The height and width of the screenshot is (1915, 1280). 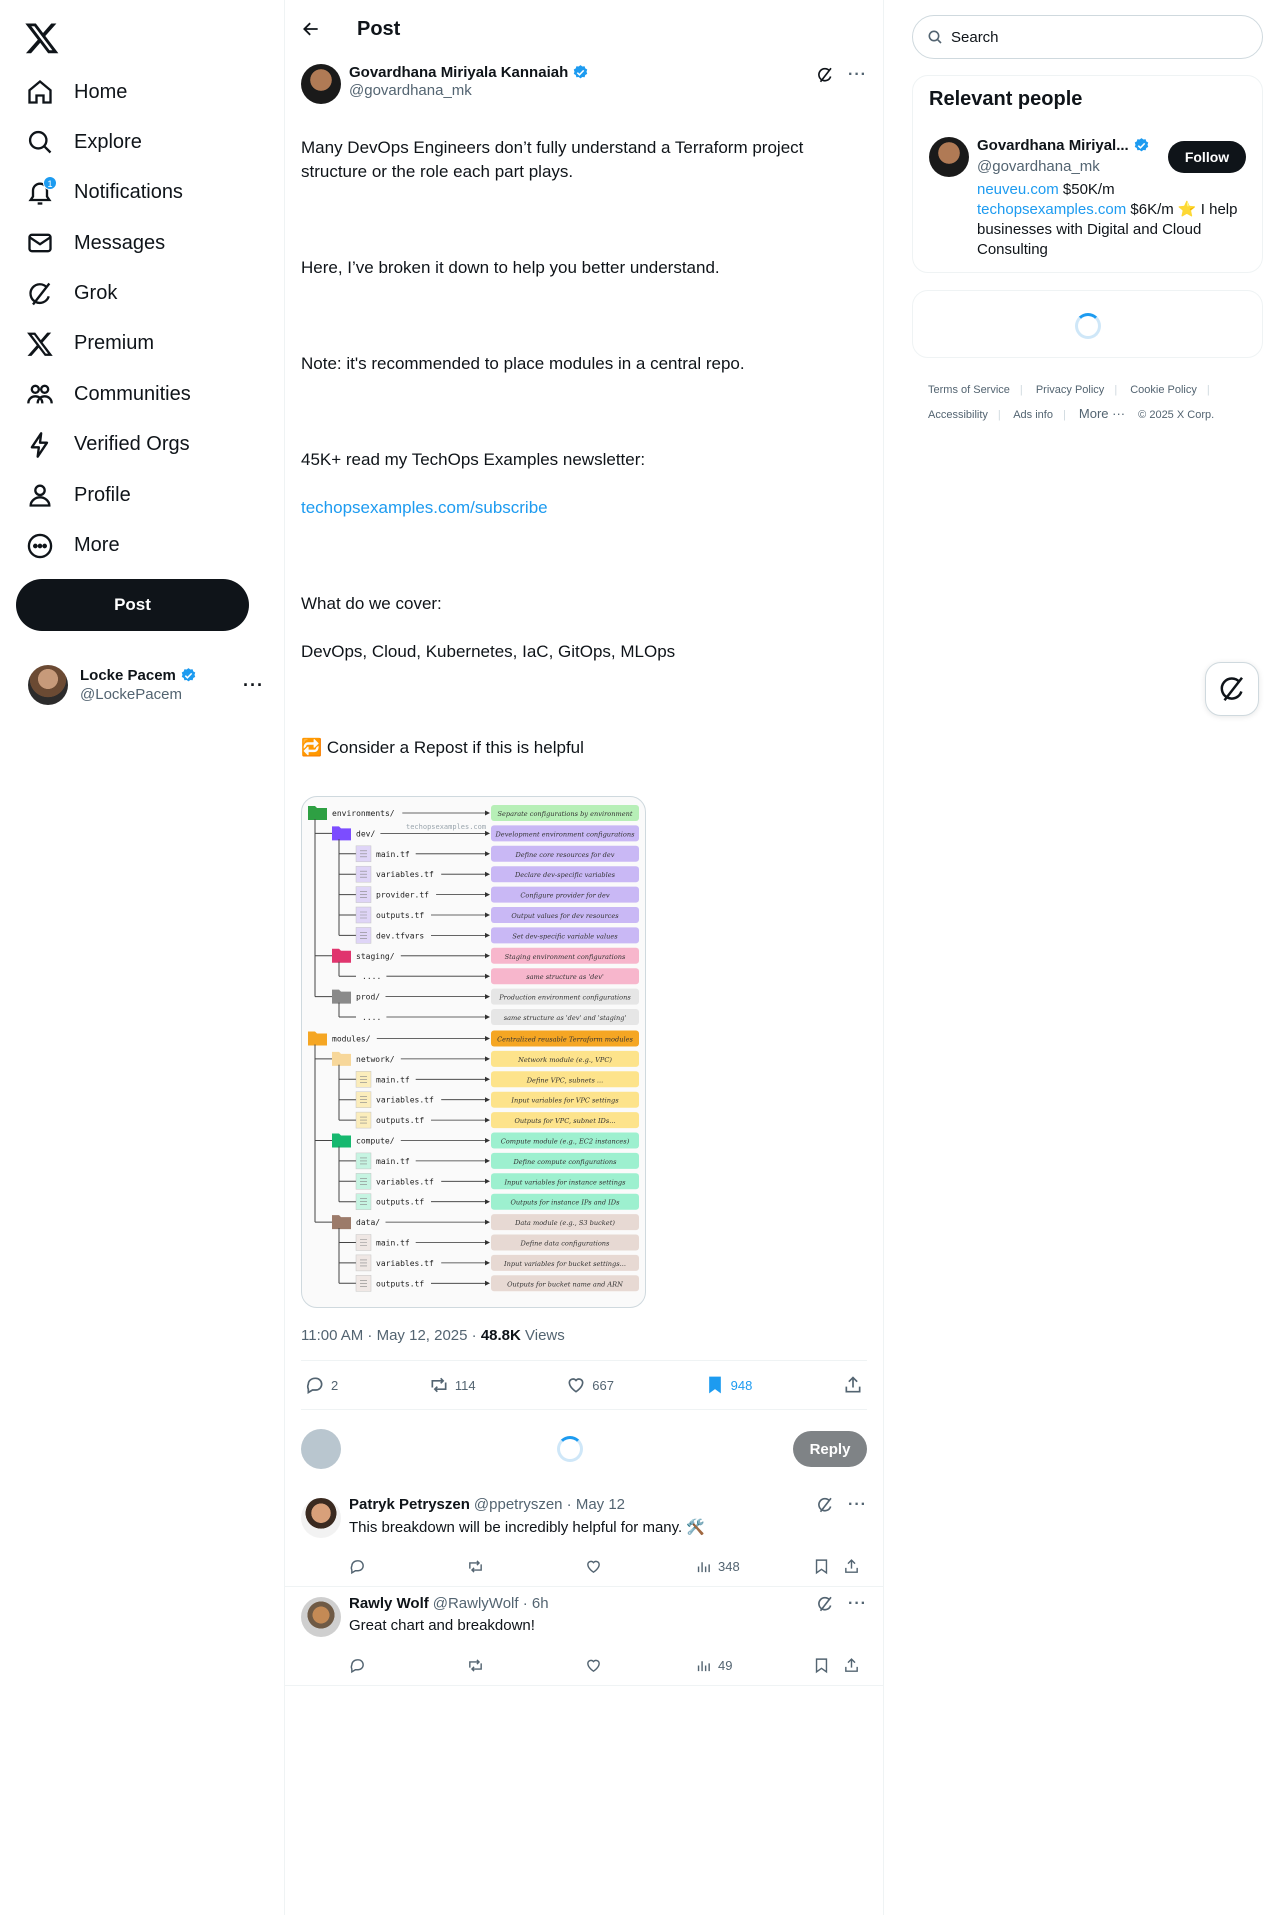 What do you see at coordinates (728, 1385) in the screenshot?
I see `bookmark-action: 948` at bounding box center [728, 1385].